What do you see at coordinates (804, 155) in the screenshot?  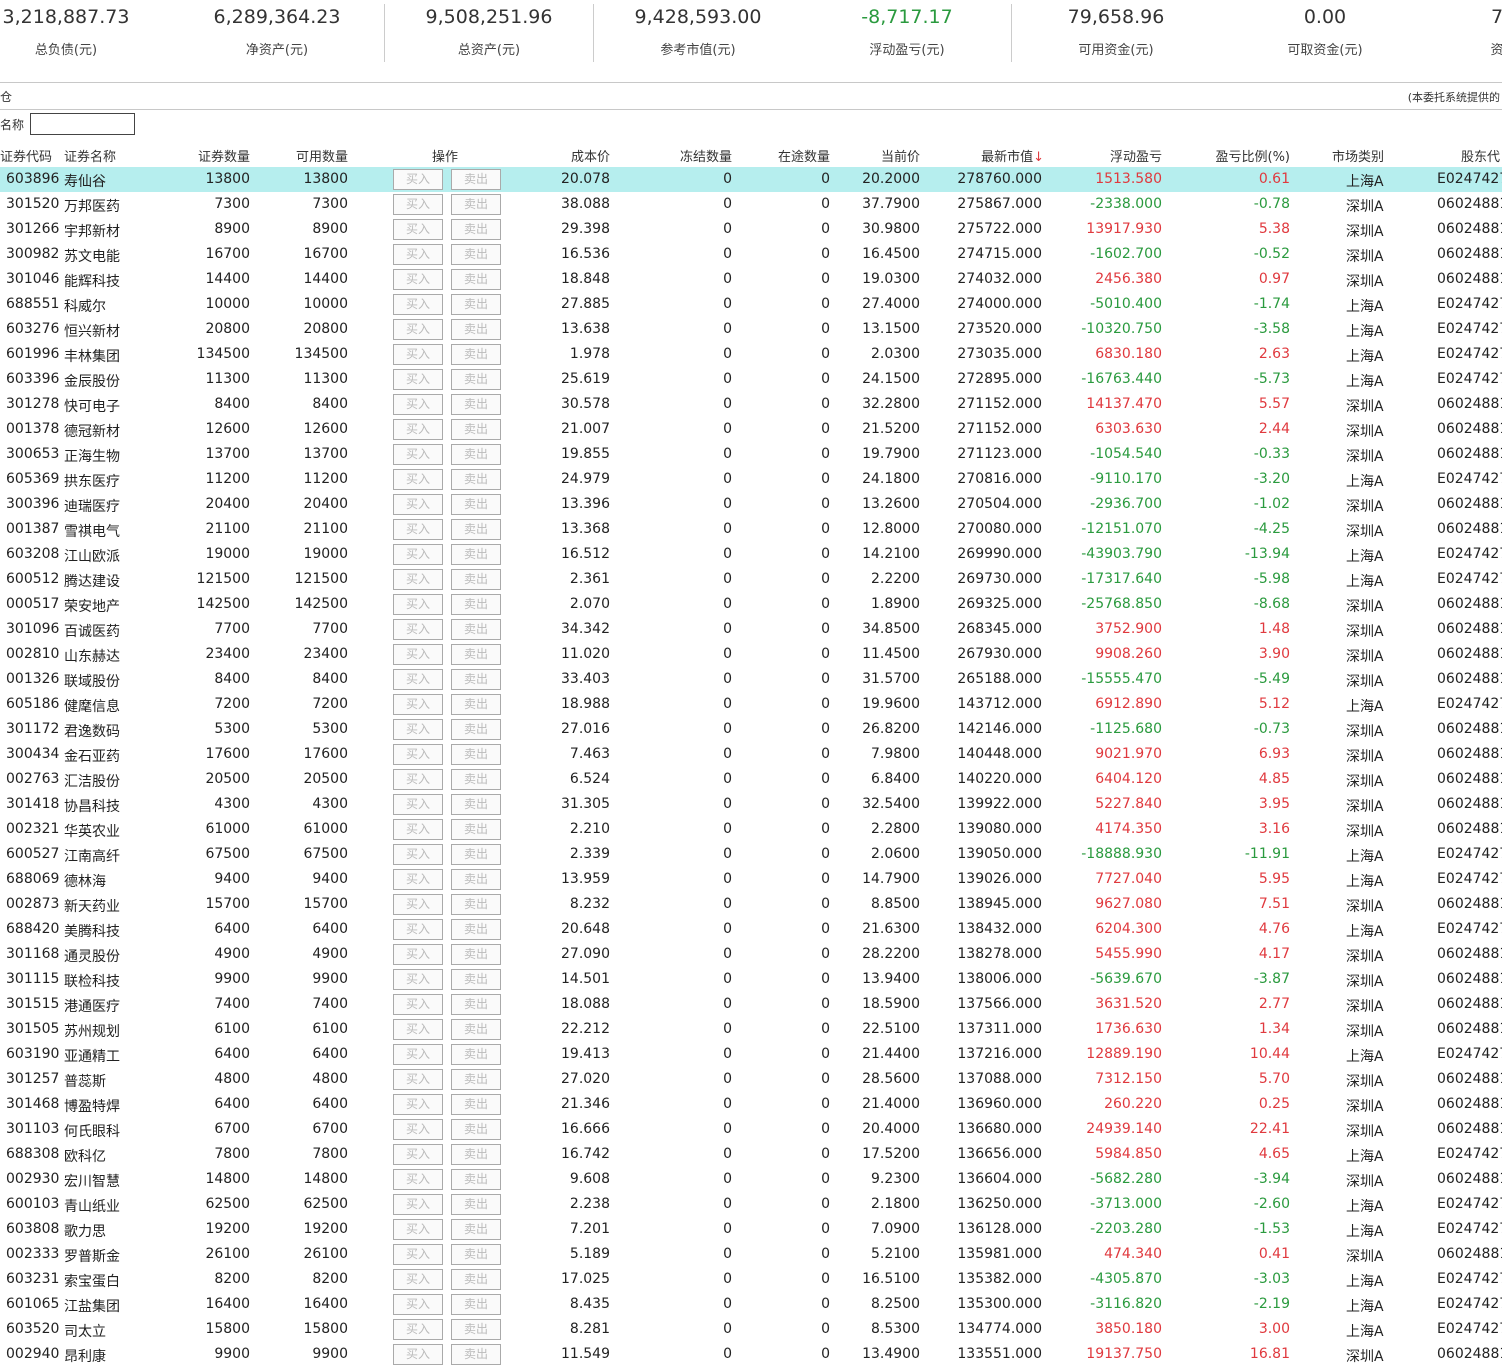 I see `column-header: 在途数量` at bounding box center [804, 155].